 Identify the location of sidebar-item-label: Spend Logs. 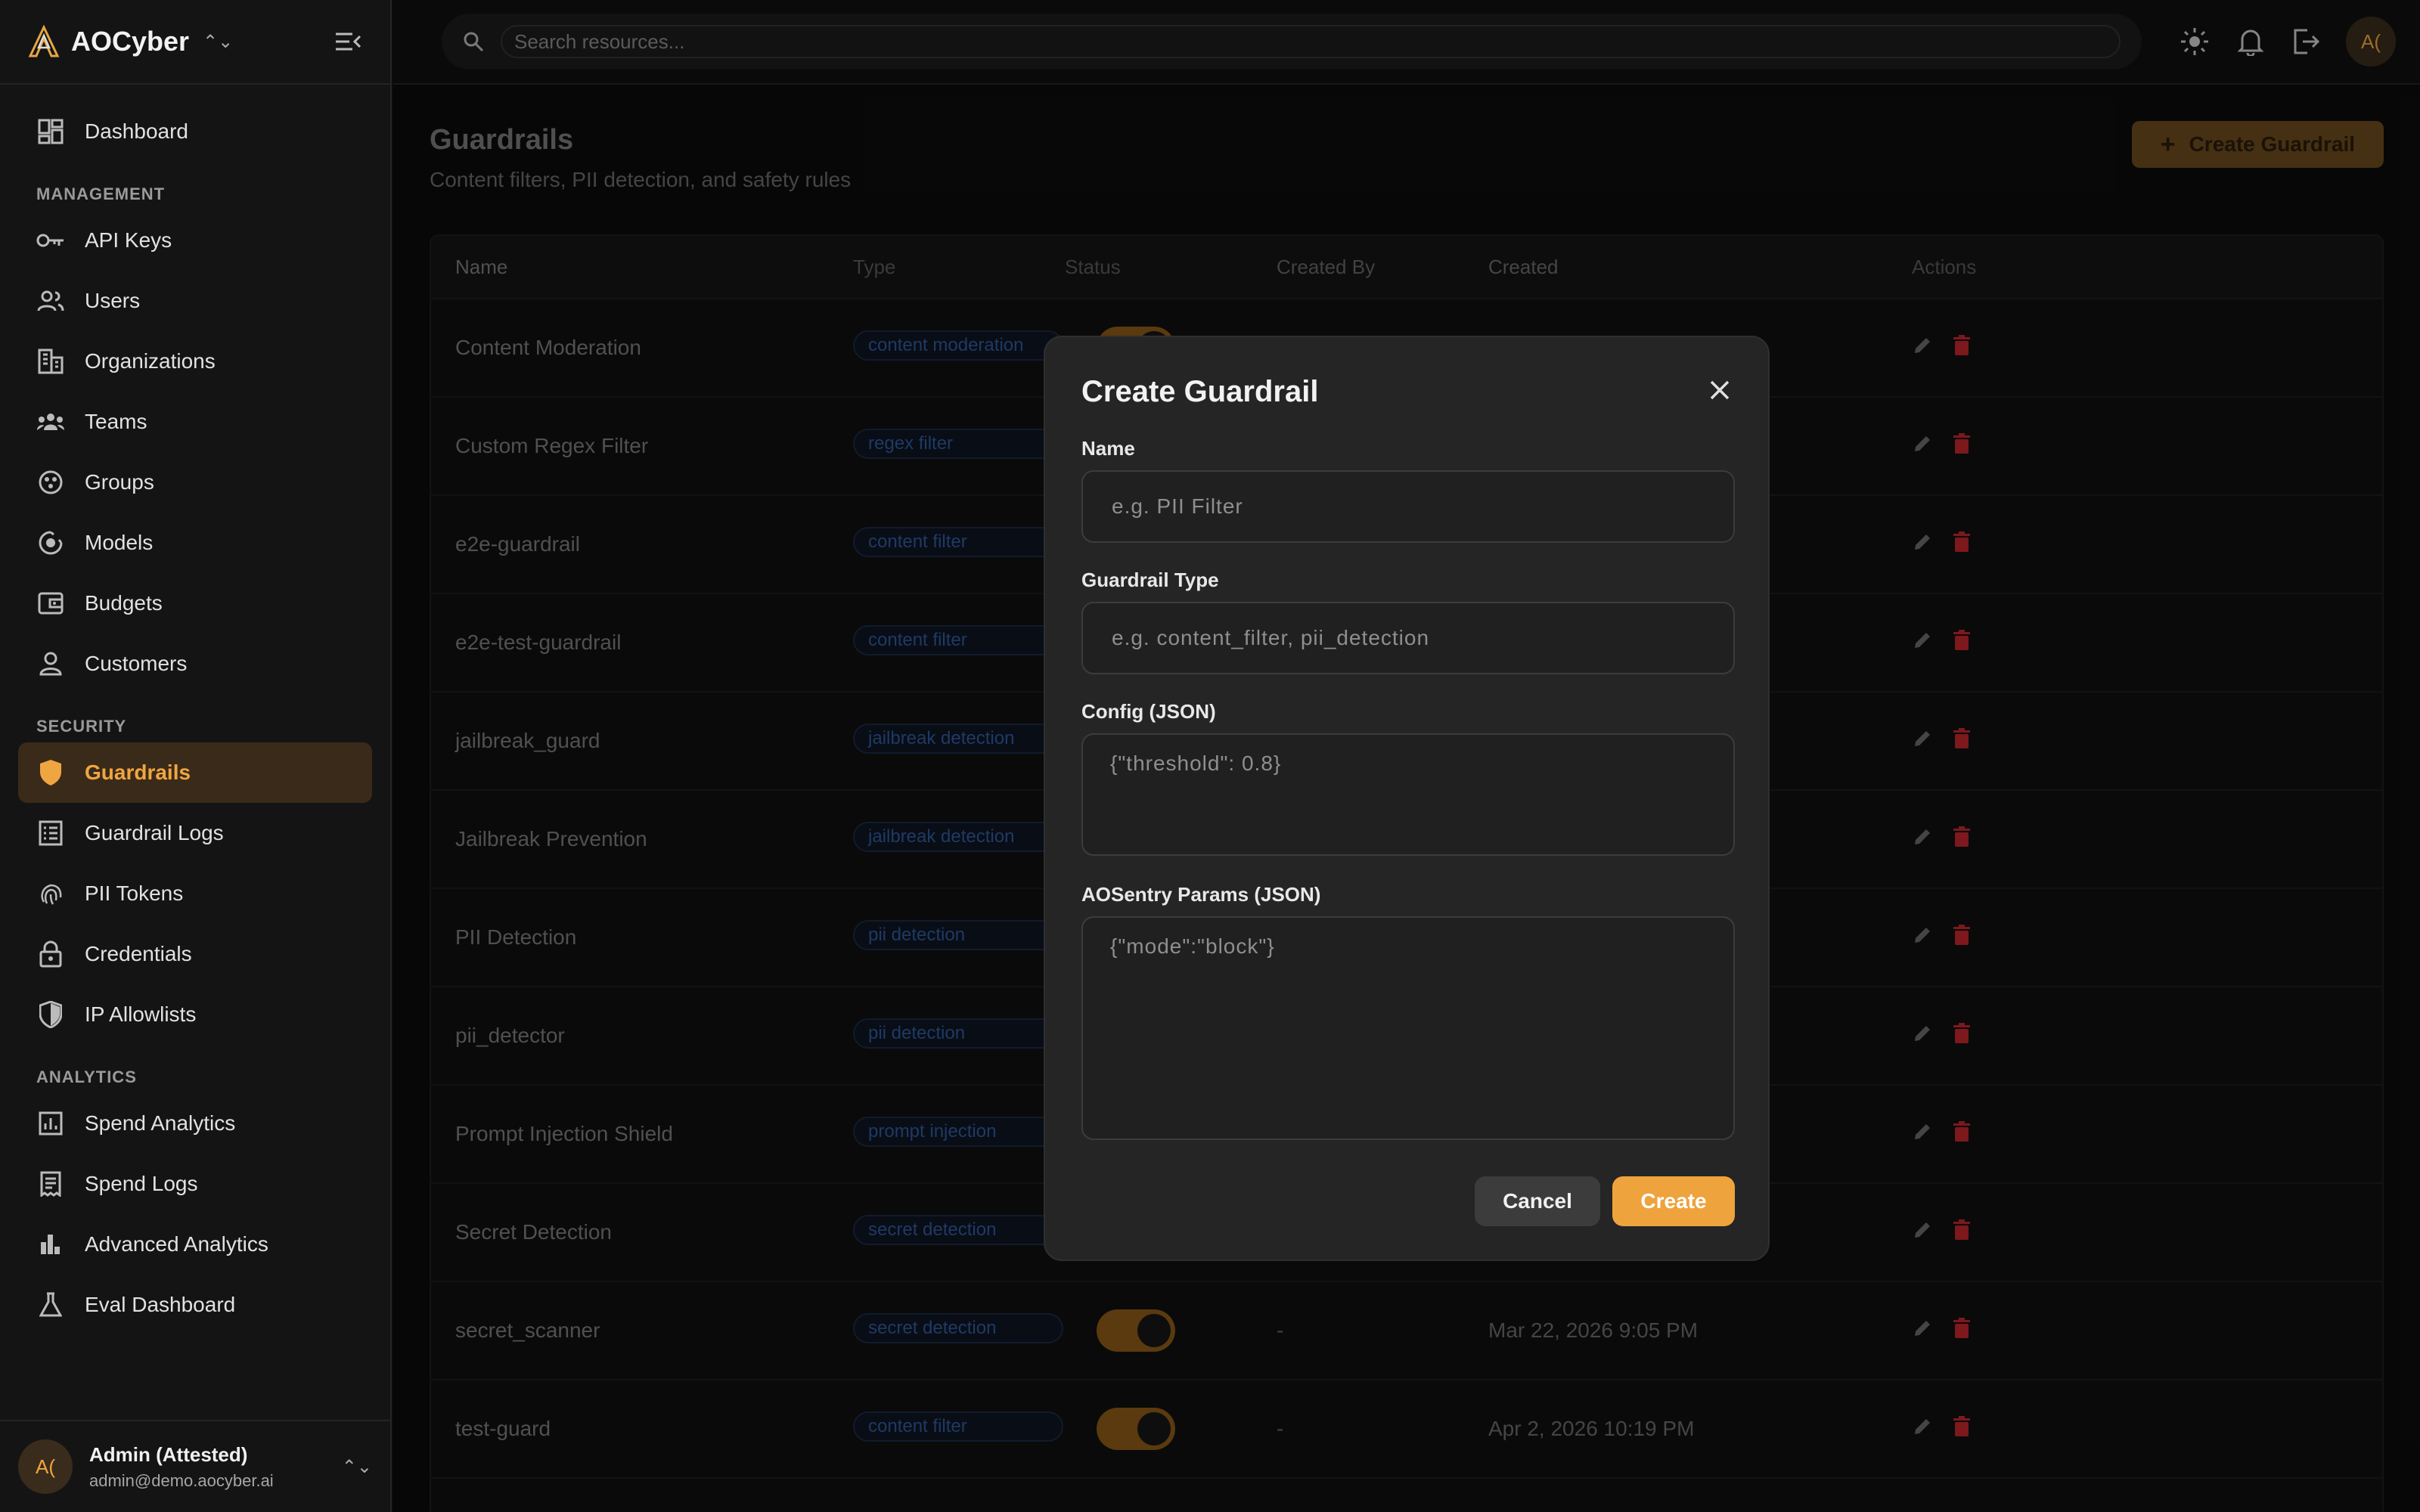
(141, 1183).